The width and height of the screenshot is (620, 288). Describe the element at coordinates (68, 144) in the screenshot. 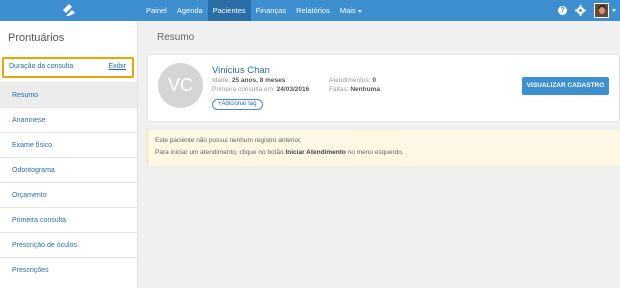

I see `sidebar-item-exame-fisico: Exame físico` at that location.